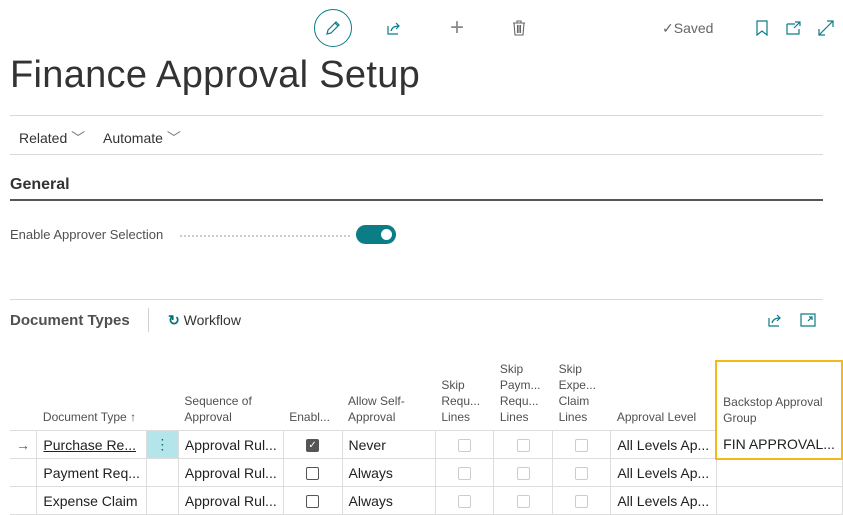 The image size is (843, 515). Describe the element at coordinates (663, 396) in the screenshot. I see `column-header-approval-level: Approval Level` at that location.